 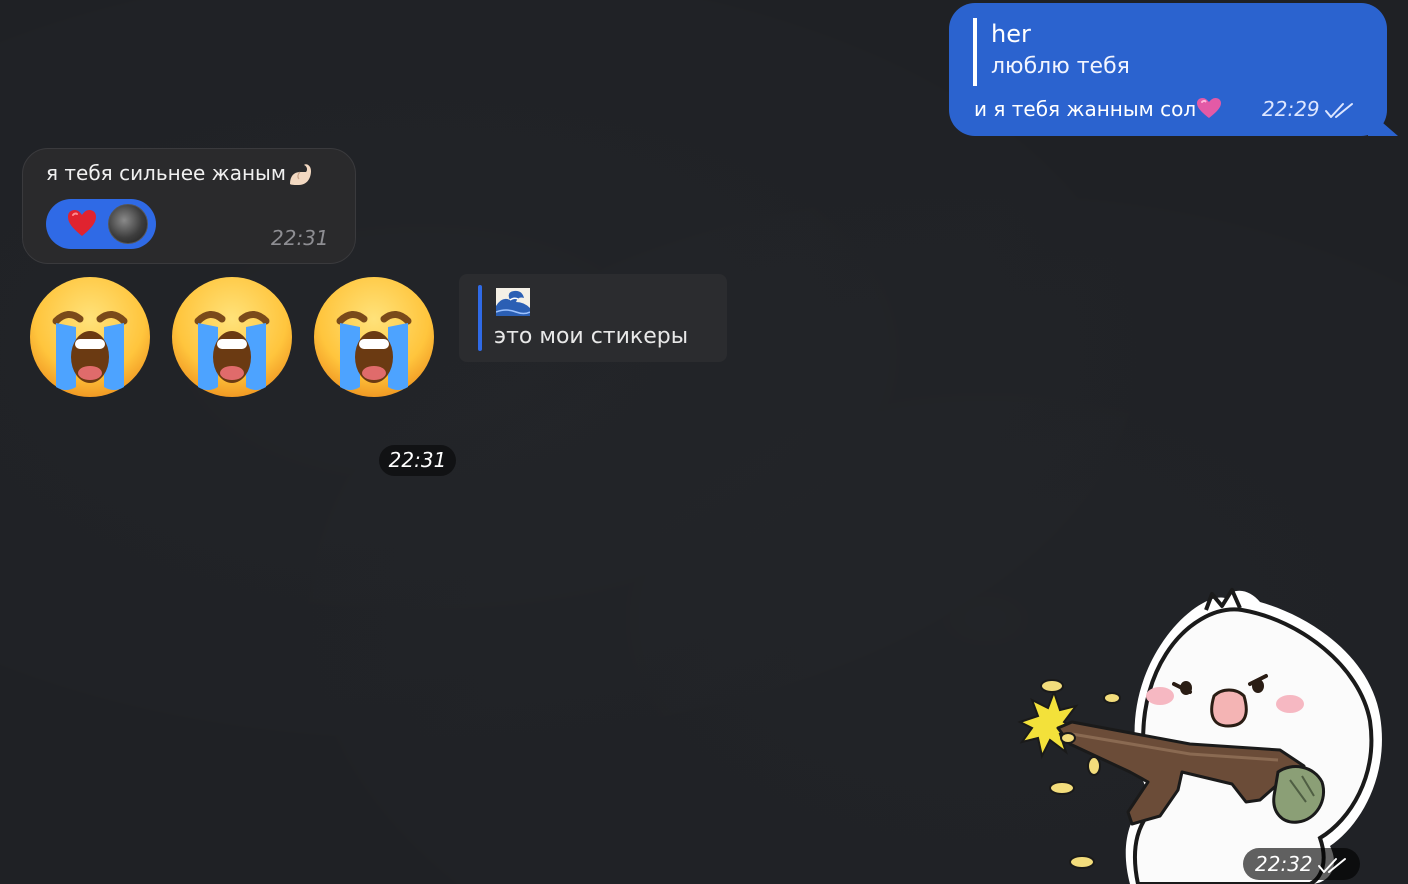 What do you see at coordinates (128, 224) in the screenshot?
I see `avatar` at bounding box center [128, 224].